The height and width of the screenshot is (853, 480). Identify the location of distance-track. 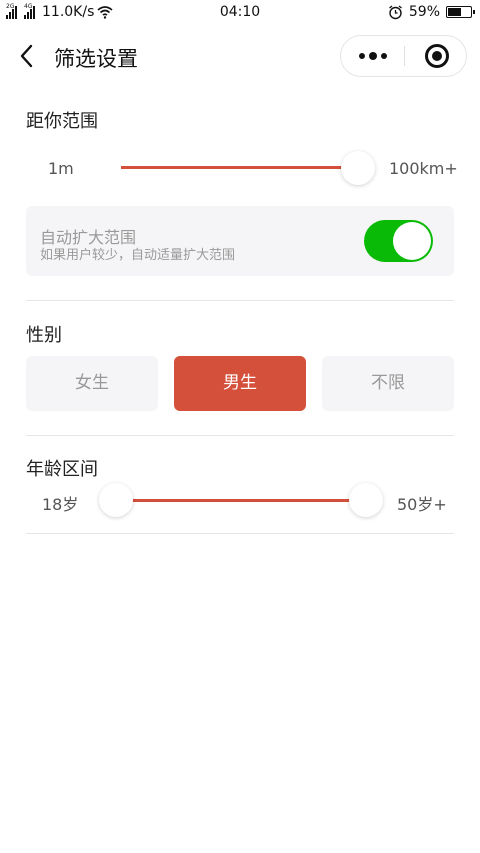
(239, 167).